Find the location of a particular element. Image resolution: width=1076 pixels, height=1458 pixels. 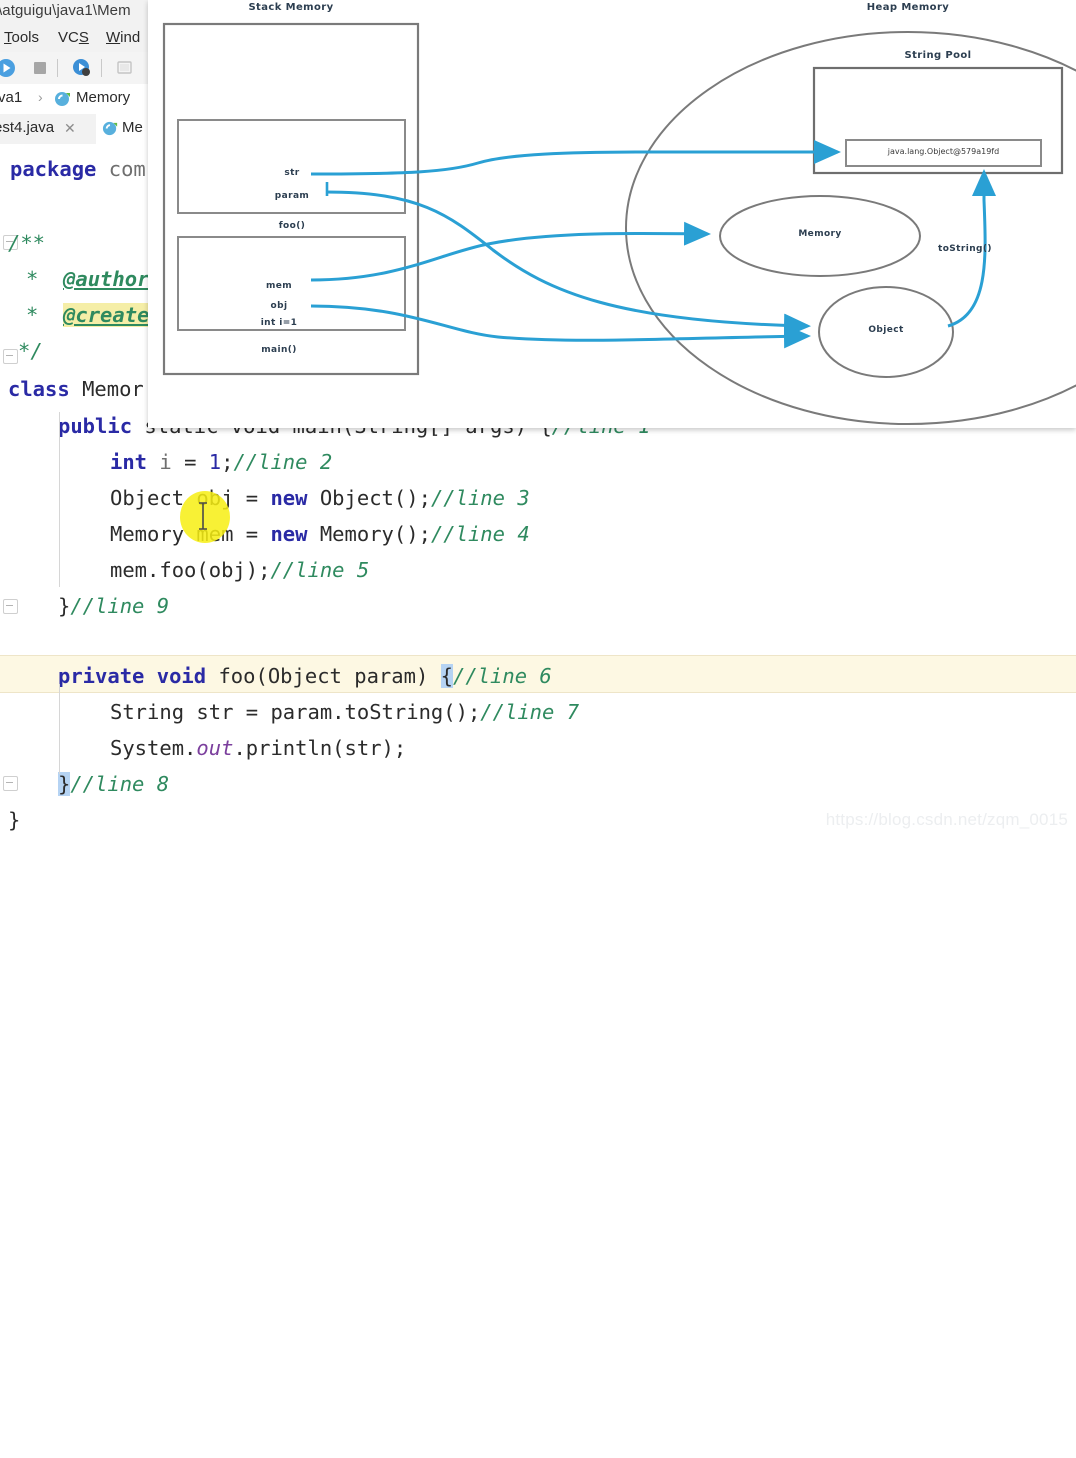

token-number-one: 1 is located at coordinates (215, 462).